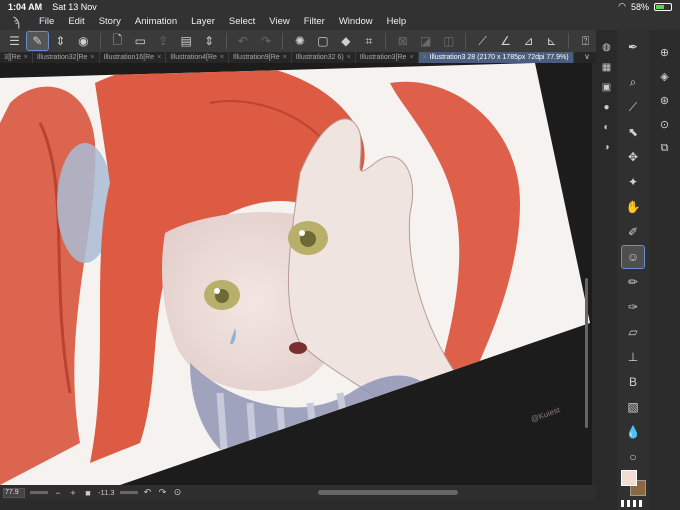 The height and width of the screenshot is (510, 680). Describe the element at coordinates (585, 41) in the screenshot. I see `help-icon: ⍰` at that location.